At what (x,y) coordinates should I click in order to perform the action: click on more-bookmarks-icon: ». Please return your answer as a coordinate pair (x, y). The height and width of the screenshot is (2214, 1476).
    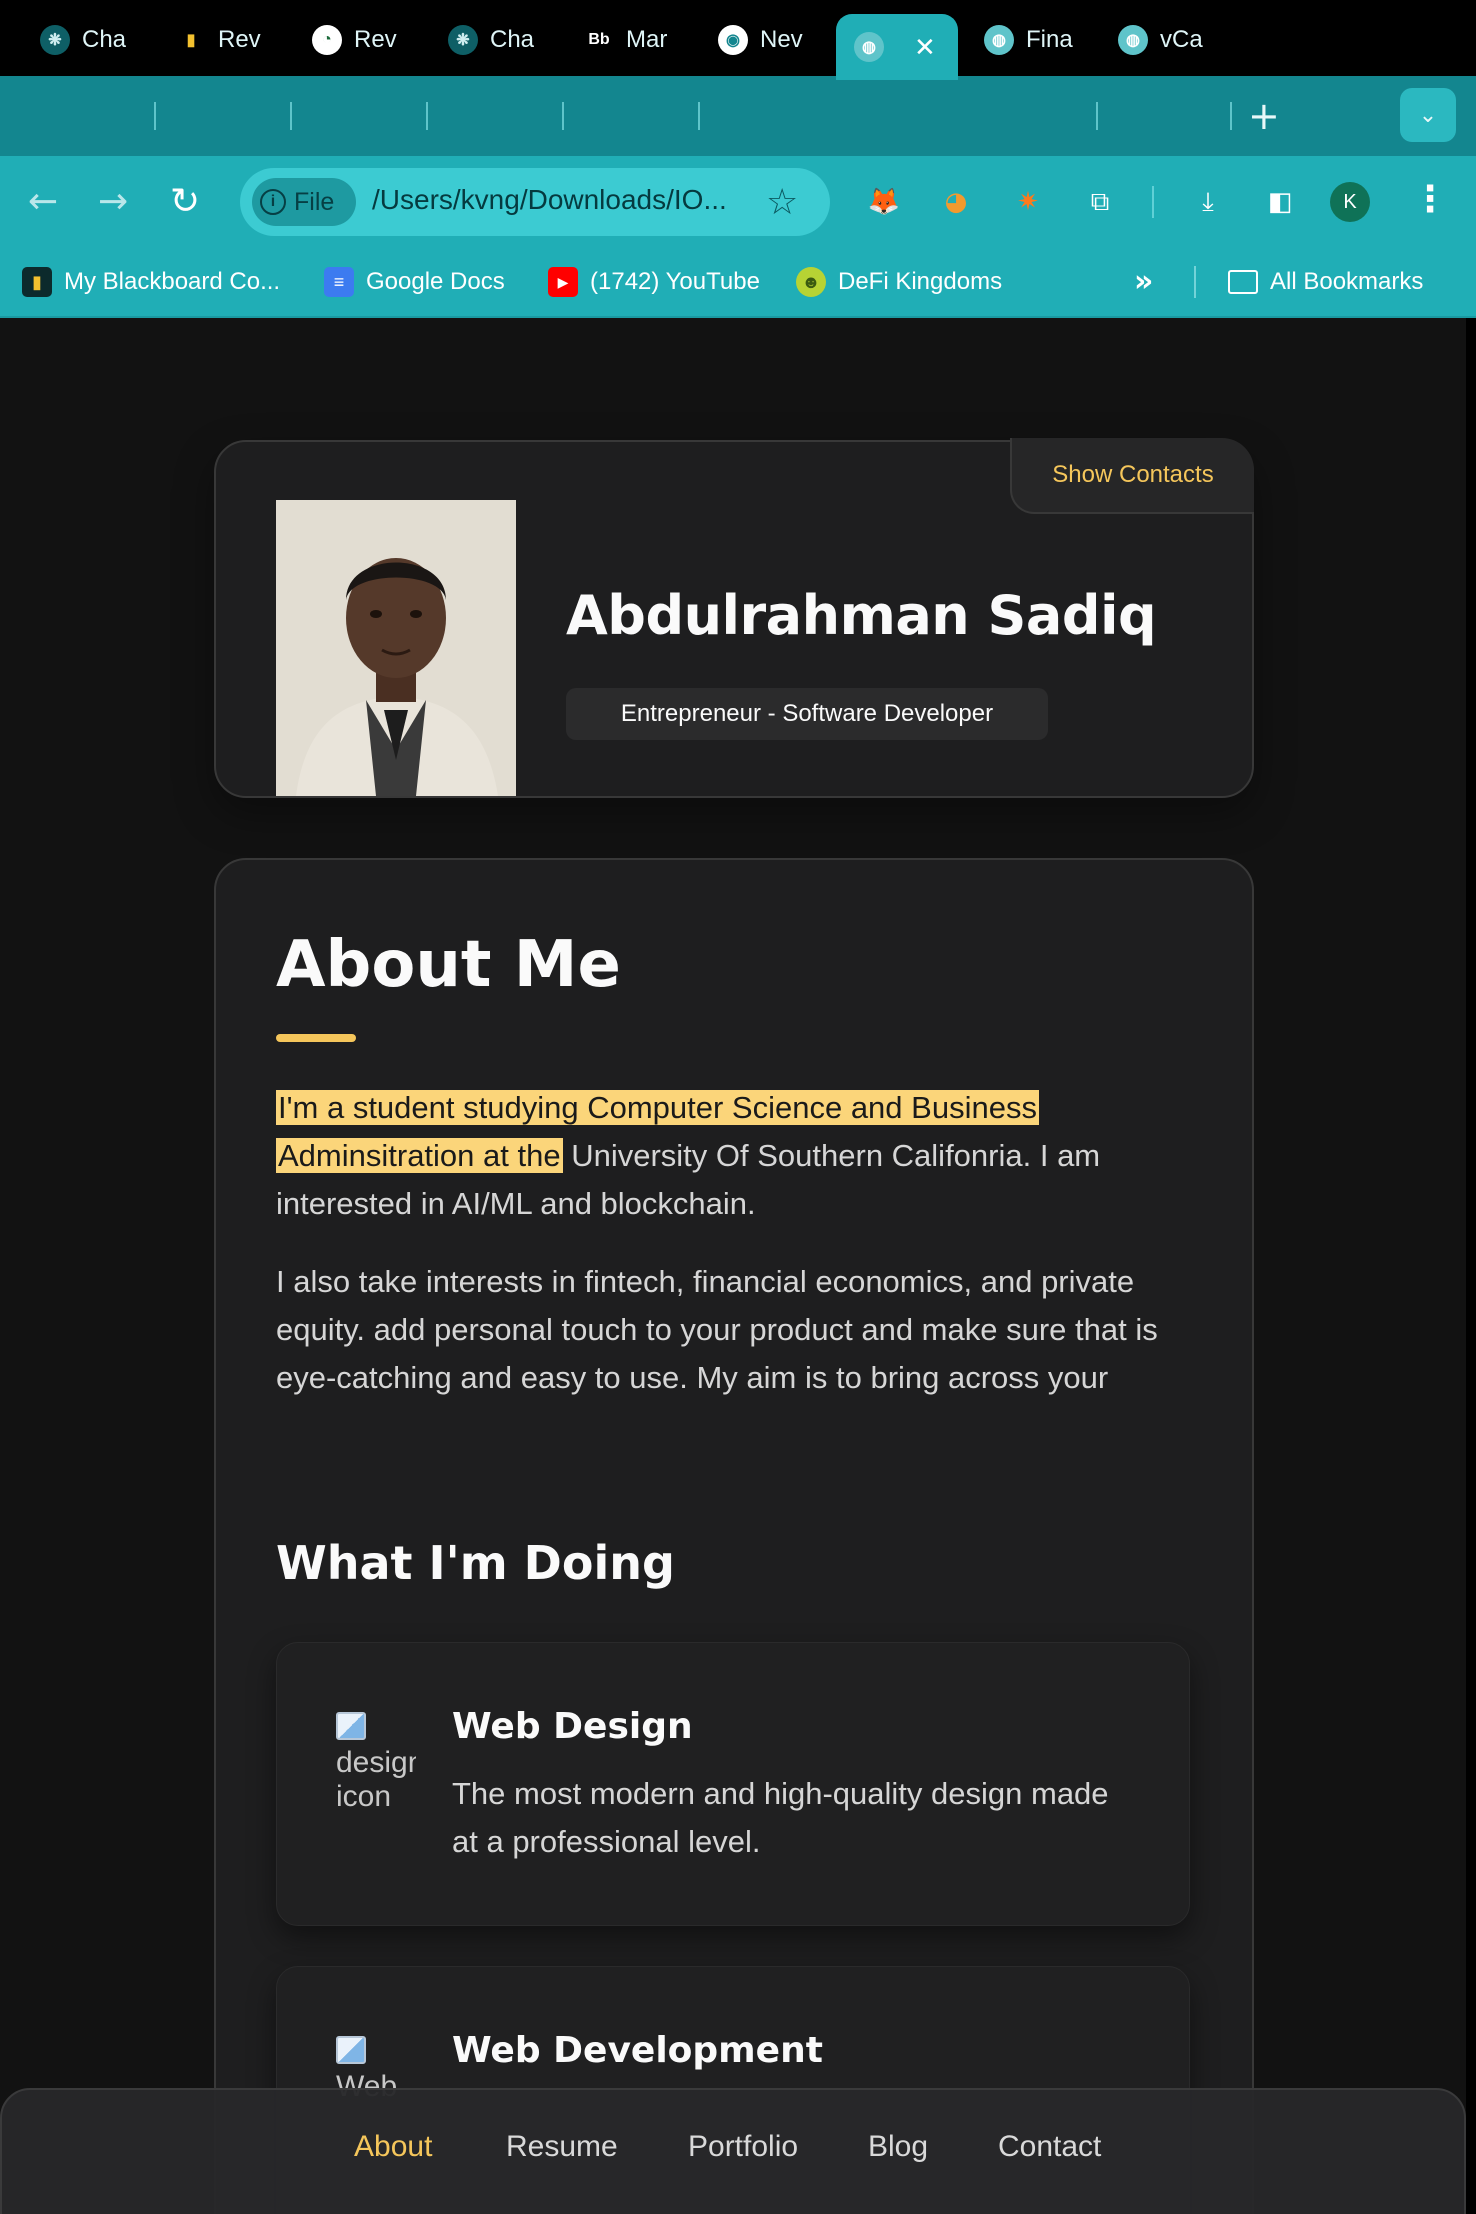
    Looking at the image, I should click on (1143, 281).